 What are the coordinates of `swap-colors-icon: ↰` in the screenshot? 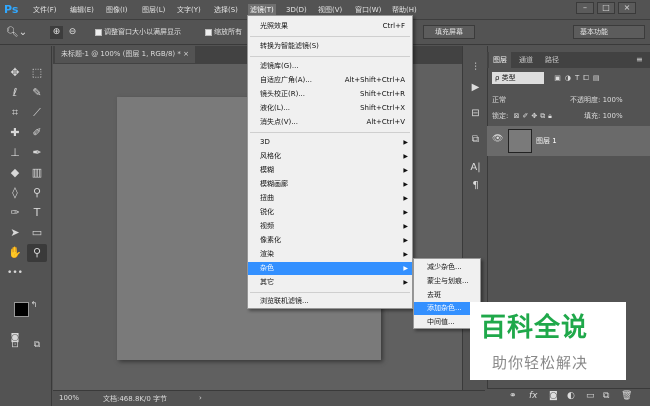 It's located at (34, 305).